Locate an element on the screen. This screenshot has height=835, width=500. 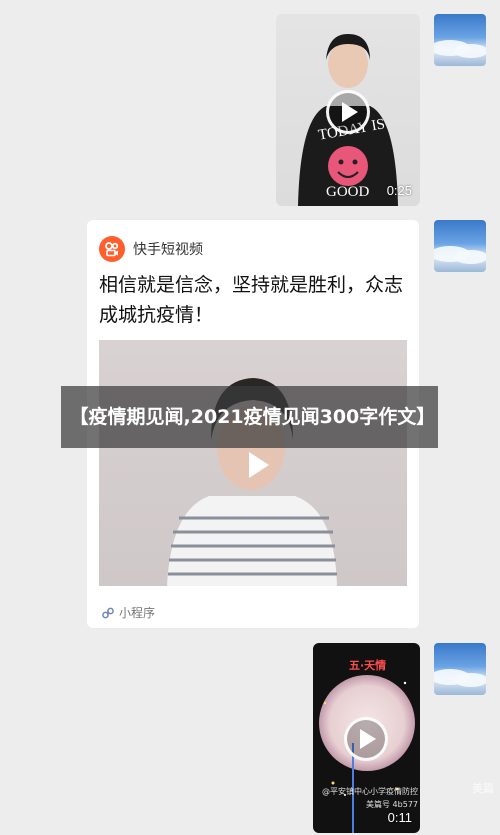
cover-play-icon is located at coordinates (259, 465).